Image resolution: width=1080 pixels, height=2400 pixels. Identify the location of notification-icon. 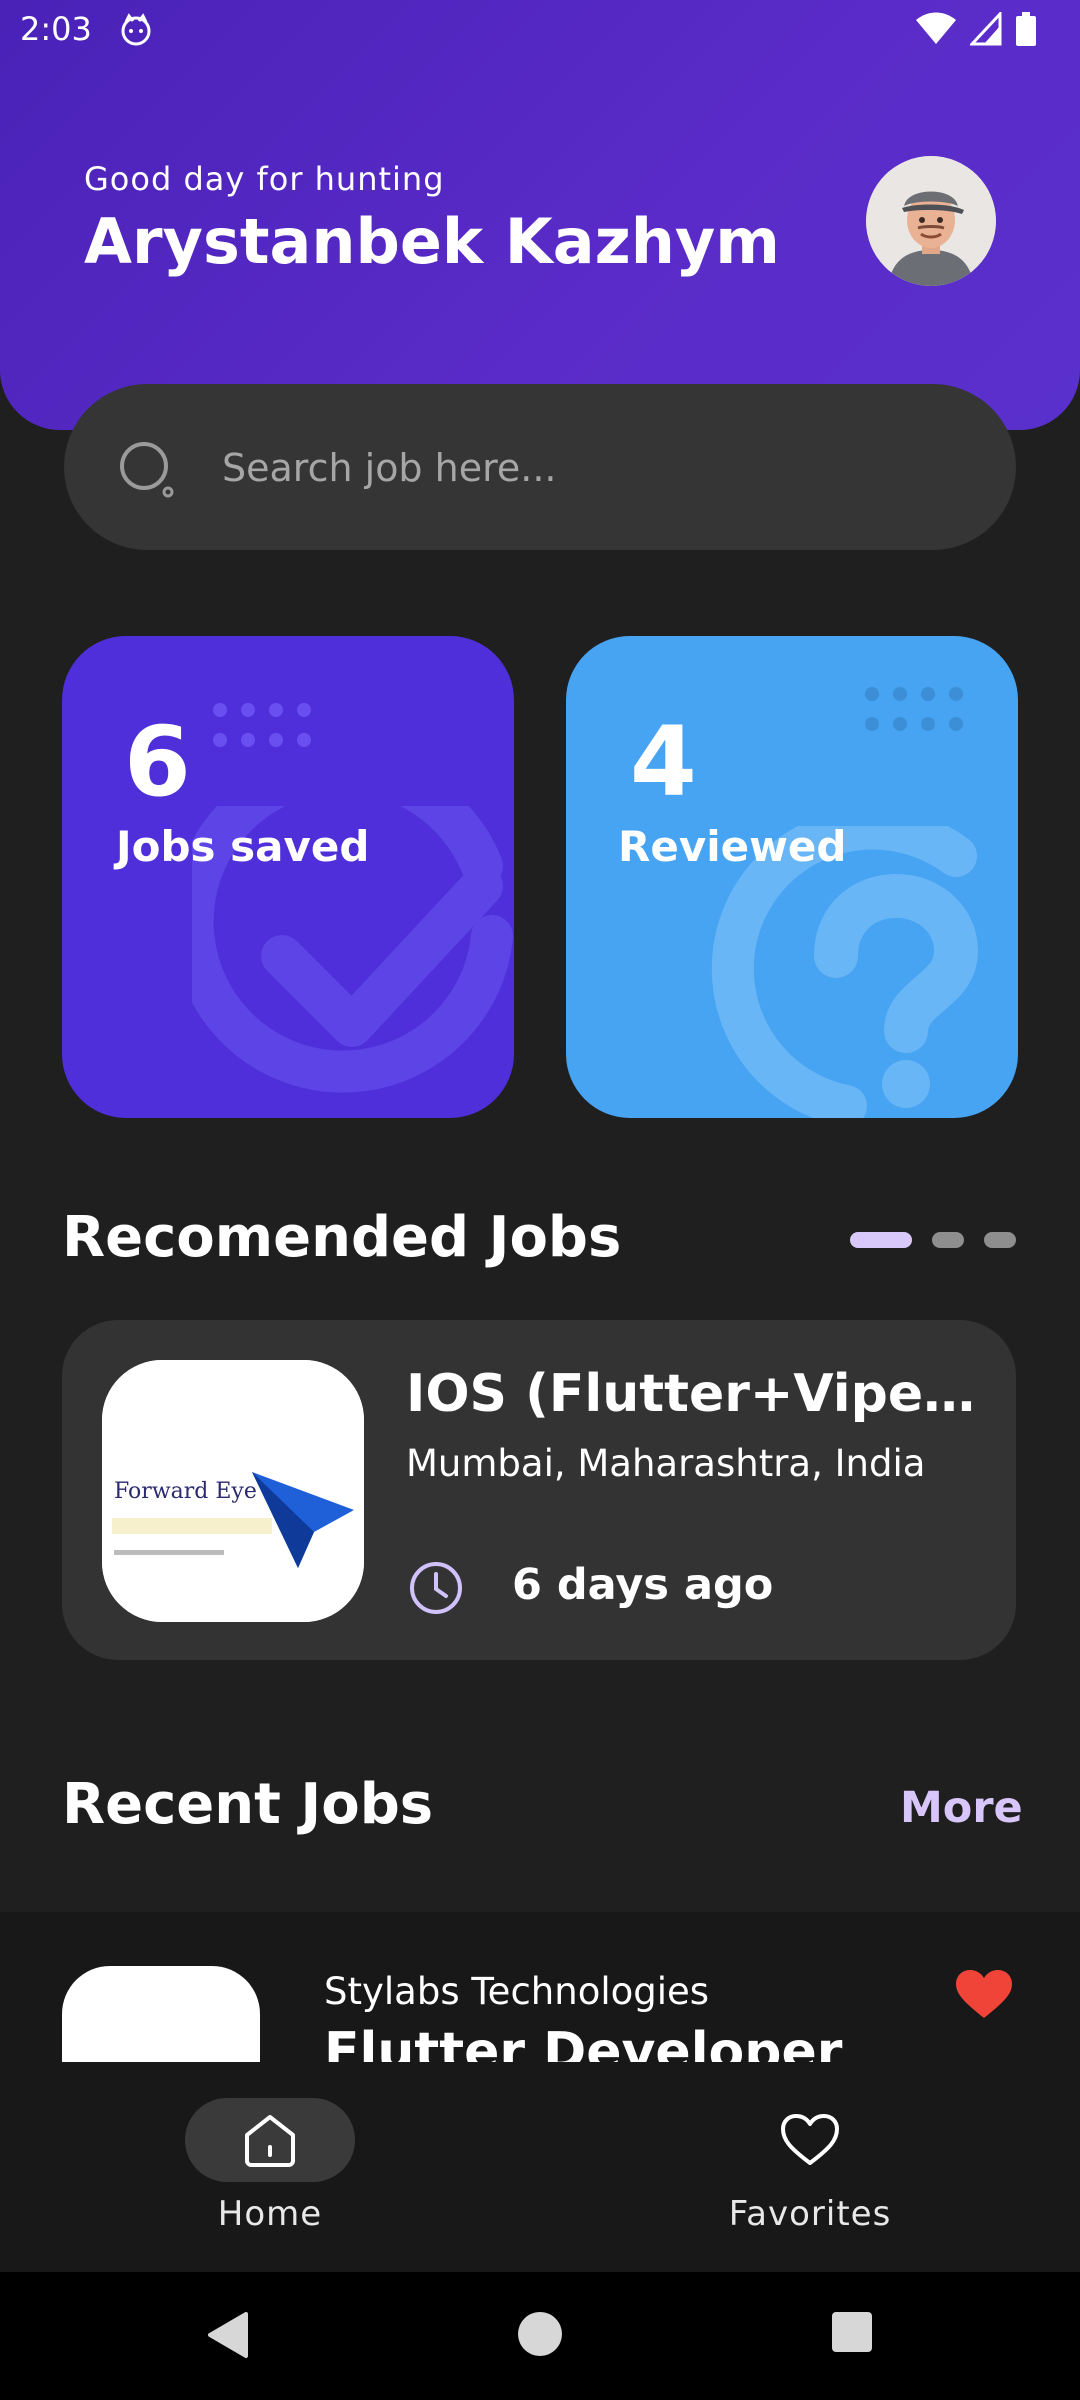
(136, 29).